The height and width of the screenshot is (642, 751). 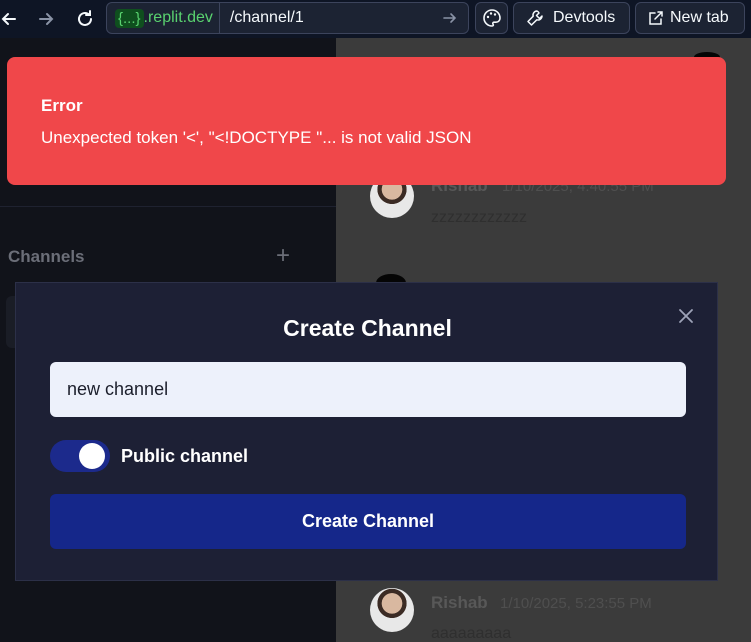 What do you see at coordinates (392, 610) in the screenshot?
I see `avatar` at bounding box center [392, 610].